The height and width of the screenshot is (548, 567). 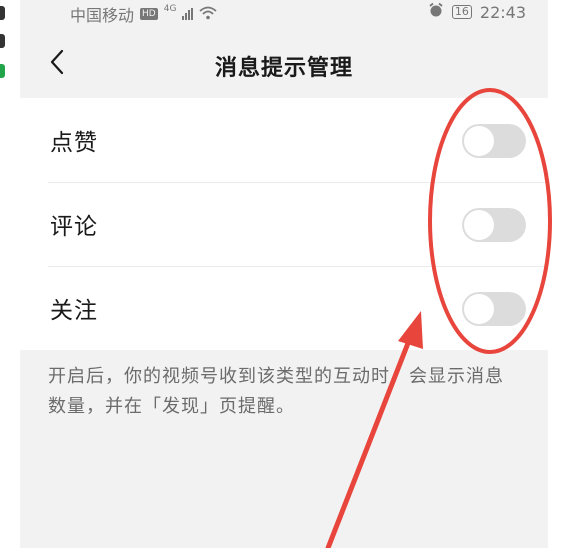 I want to click on comments-toggle, so click(x=494, y=225).